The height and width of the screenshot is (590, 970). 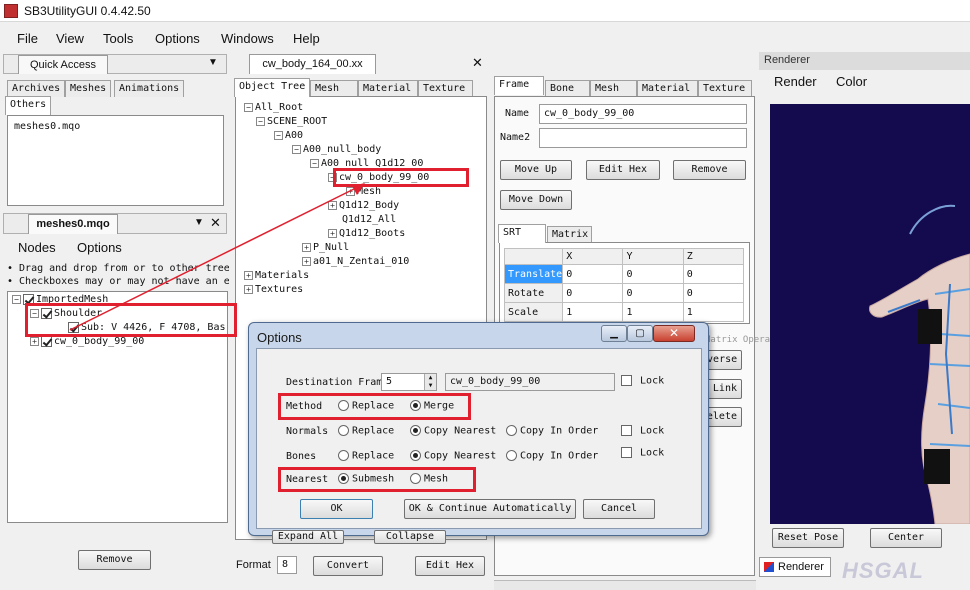 I want to click on row-label: Scale, so click(x=533, y=312).